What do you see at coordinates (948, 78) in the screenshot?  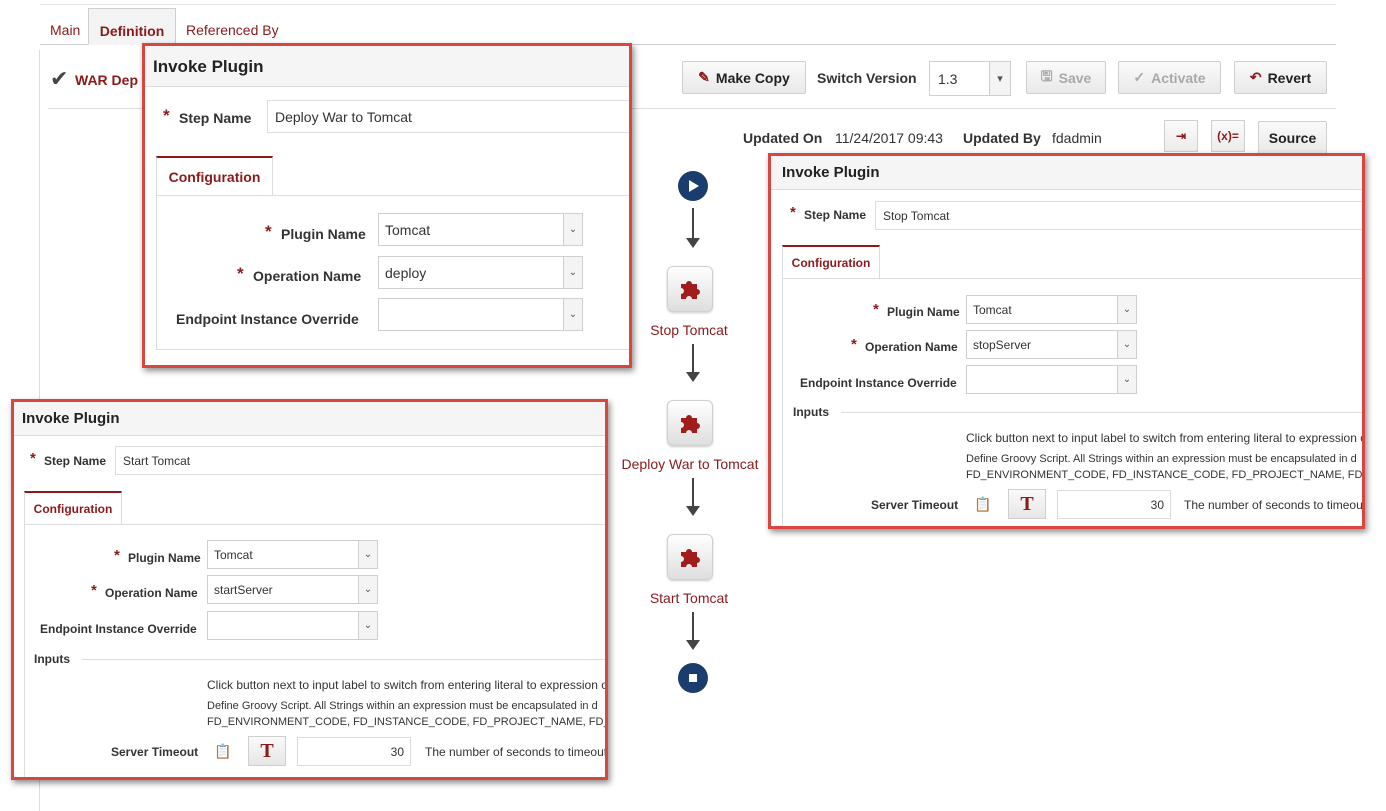 I see `version-value: 1.3` at bounding box center [948, 78].